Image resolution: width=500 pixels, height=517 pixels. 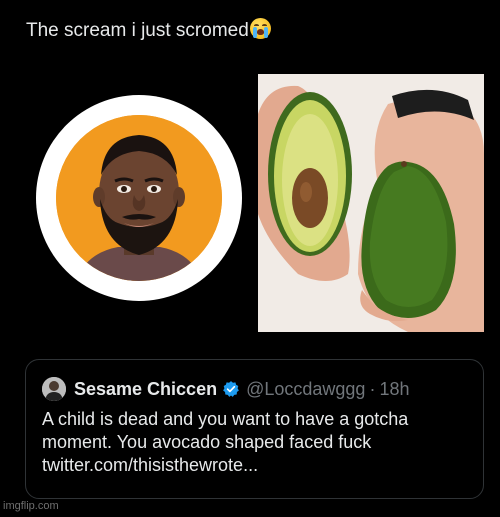 What do you see at coordinates (137, 30) in the screenshot?
I see `post-text-label: The scream i just scromed` at bounding box center [137, 30].